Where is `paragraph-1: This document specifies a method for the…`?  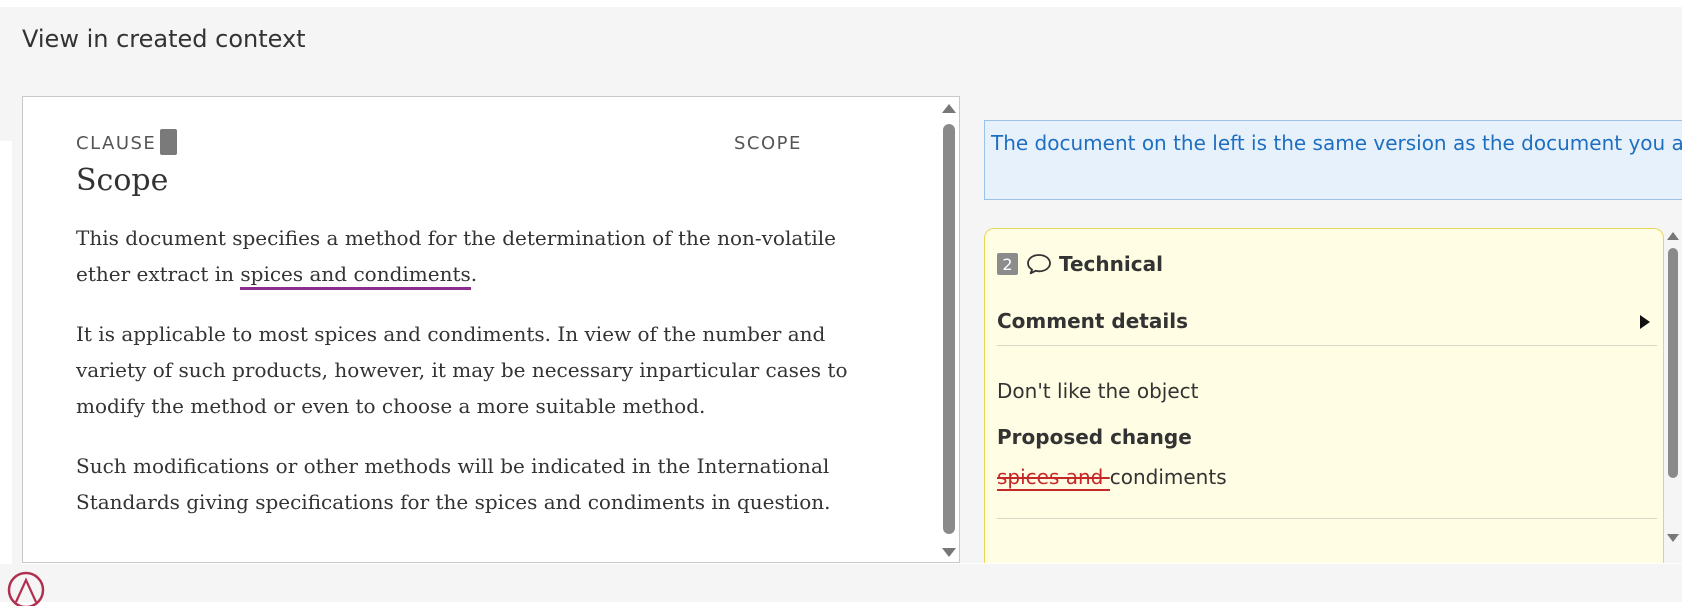 paragraph-1: This document specifies a method for the… is located at coordinates (486, 256).